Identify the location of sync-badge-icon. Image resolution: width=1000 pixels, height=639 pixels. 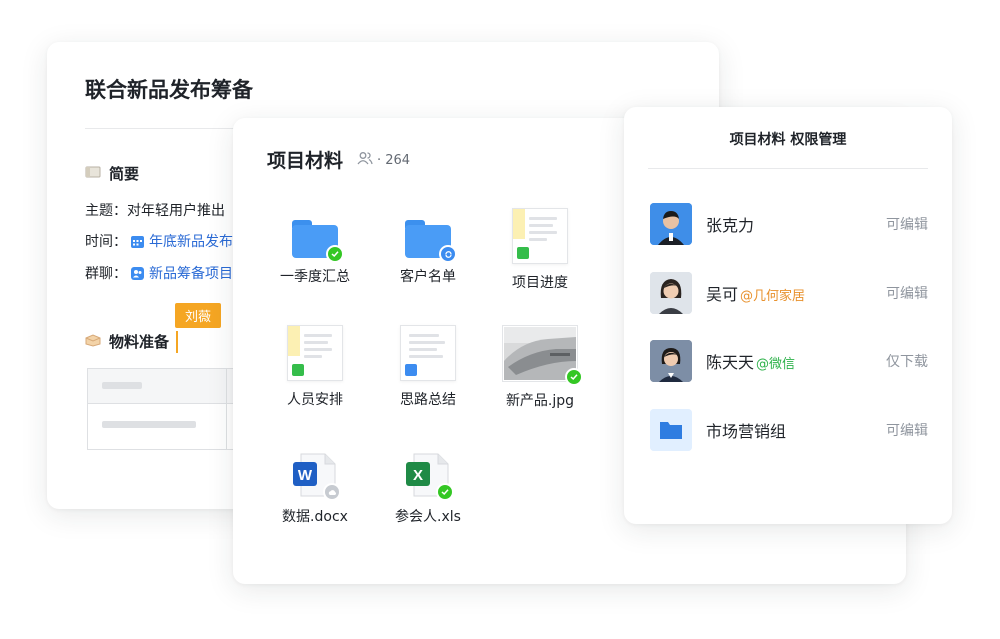
(448, 254).